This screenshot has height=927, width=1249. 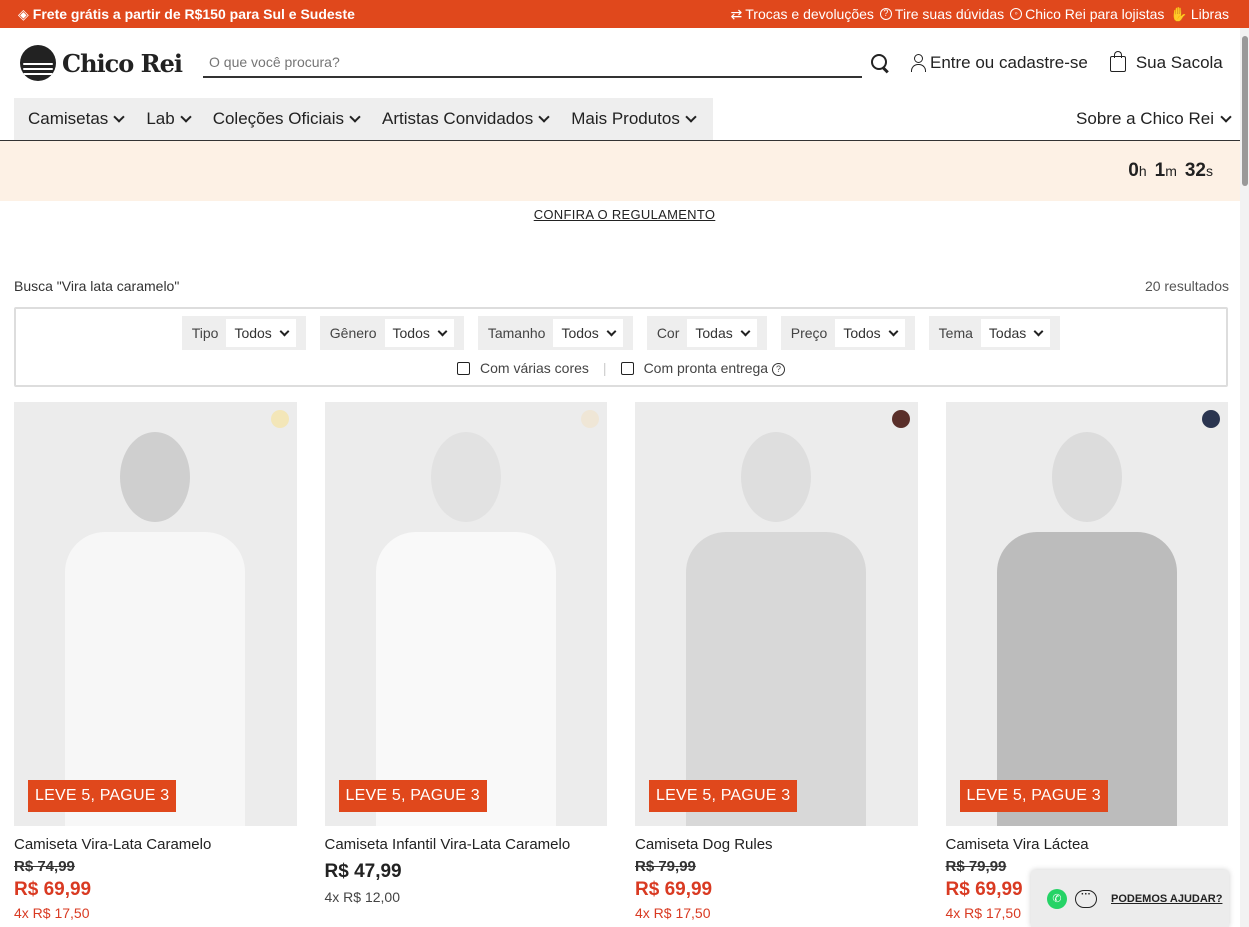 I want to click on installments: 4x R$ 17,50, so click(x=673, y=913).